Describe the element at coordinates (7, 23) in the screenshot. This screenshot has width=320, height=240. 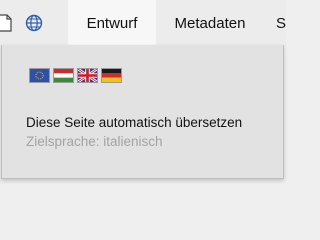
I see `document-icon` at that location.